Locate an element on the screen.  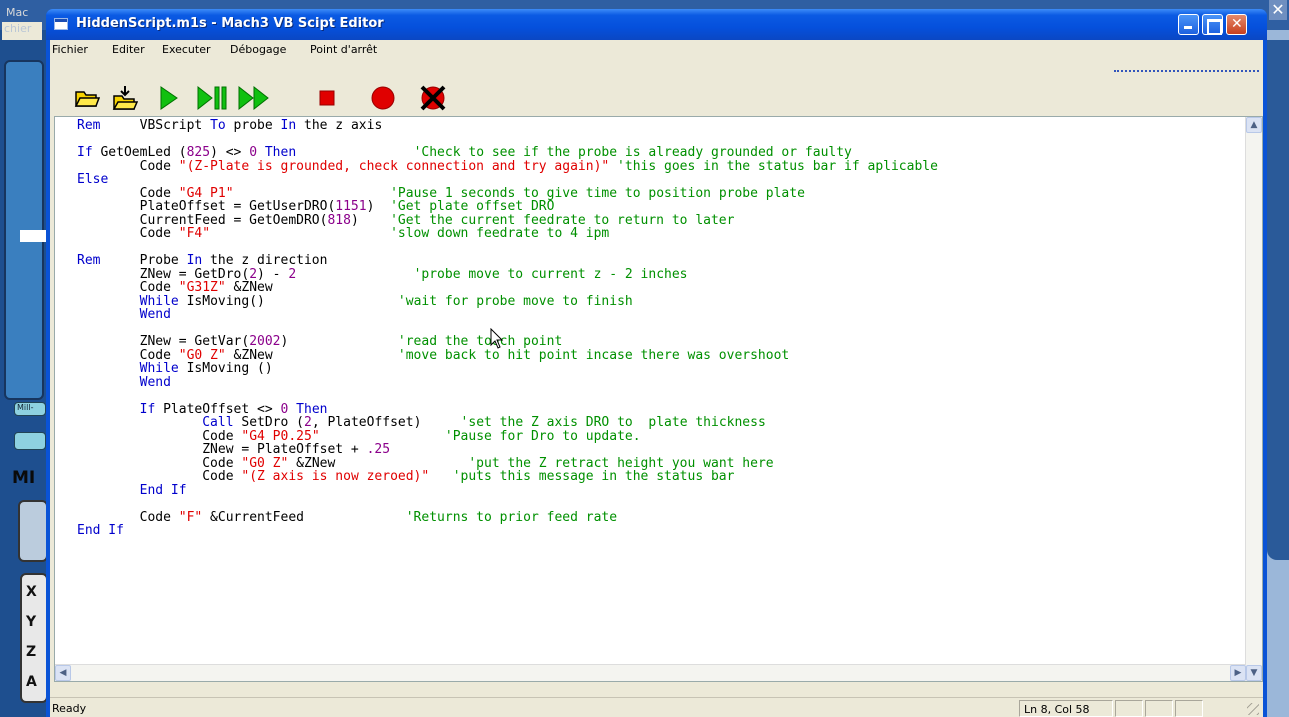
horizontal-scrollbar: ◀ ▶ is located at coordinates (650, 672).